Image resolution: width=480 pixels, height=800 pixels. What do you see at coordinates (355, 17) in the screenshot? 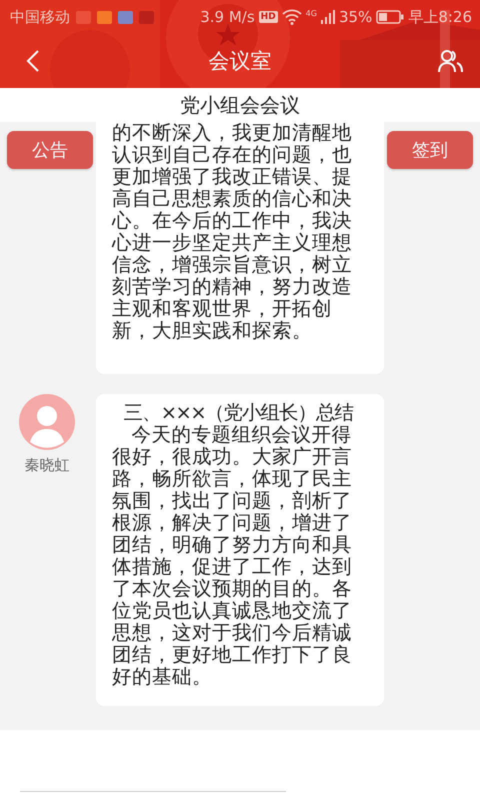
I see `battery-percent: 35%` at bounding box center [355, 17].